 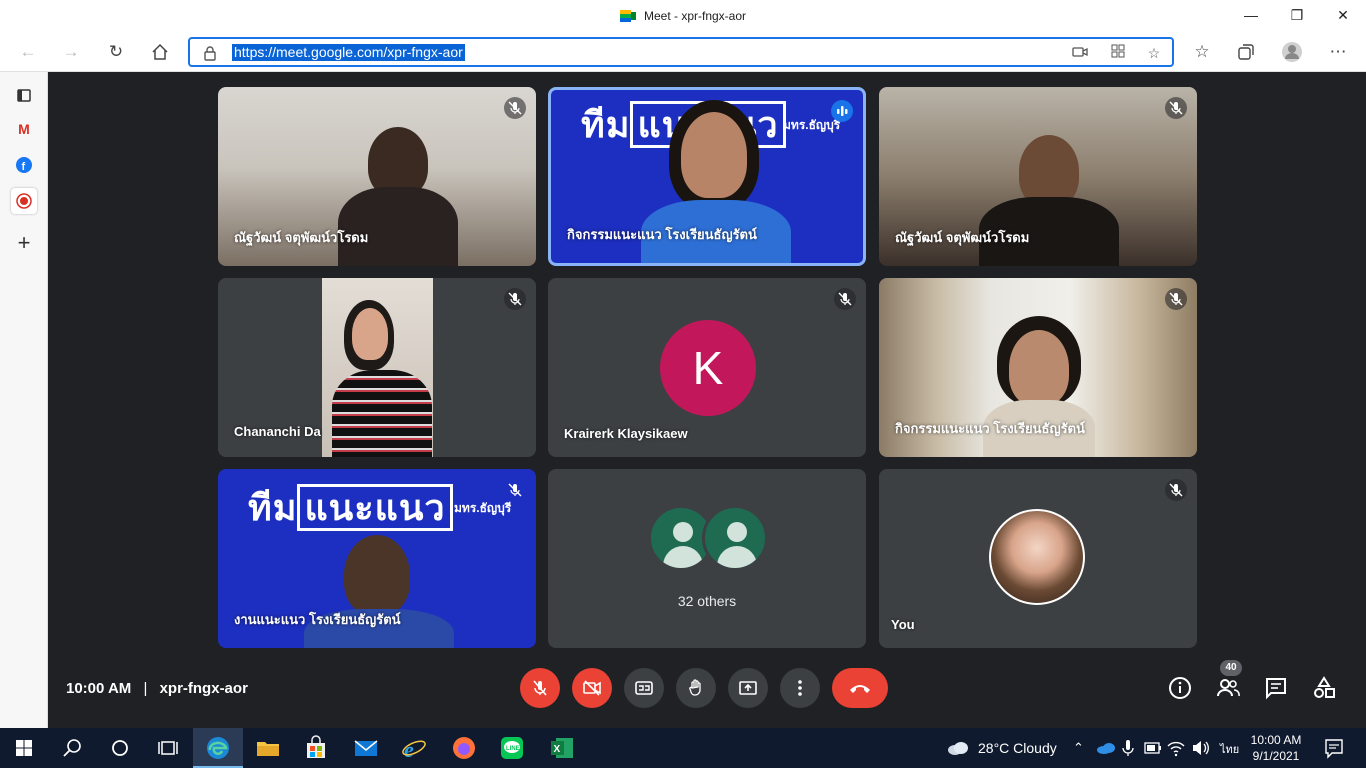 I want to click on speaking-indicator-icon, so click(x=842, y=111).